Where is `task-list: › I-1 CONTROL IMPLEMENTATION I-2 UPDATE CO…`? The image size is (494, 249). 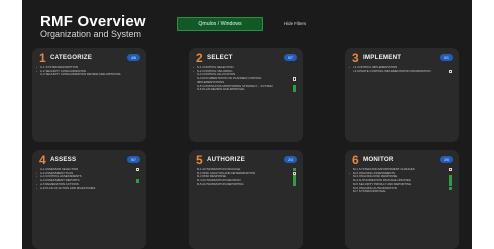 task-list: › I-1 CONTROL IMPLEMENTATION I-2 UPDATE CO… is located at coordinates (401, 69).